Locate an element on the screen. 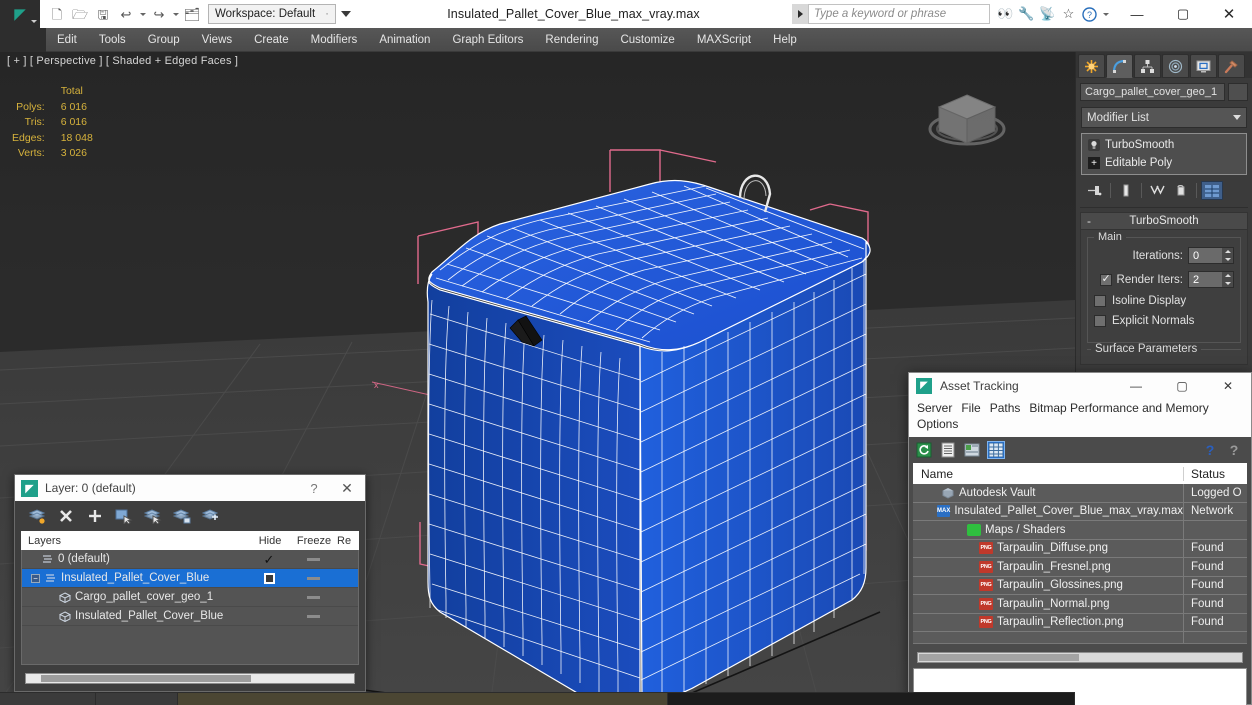 The image size is (1252, 705). maximize-button: ▢ is located at coordinates (1183, 14).